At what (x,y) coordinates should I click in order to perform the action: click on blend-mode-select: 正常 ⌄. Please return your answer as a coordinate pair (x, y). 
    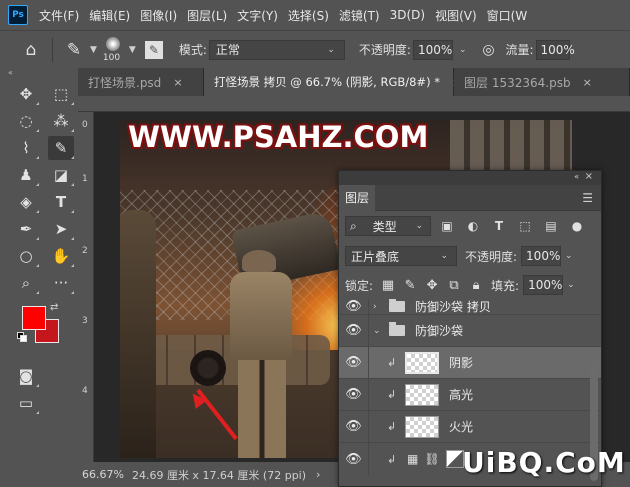
    Looking at the image, I should click on (276, 49).